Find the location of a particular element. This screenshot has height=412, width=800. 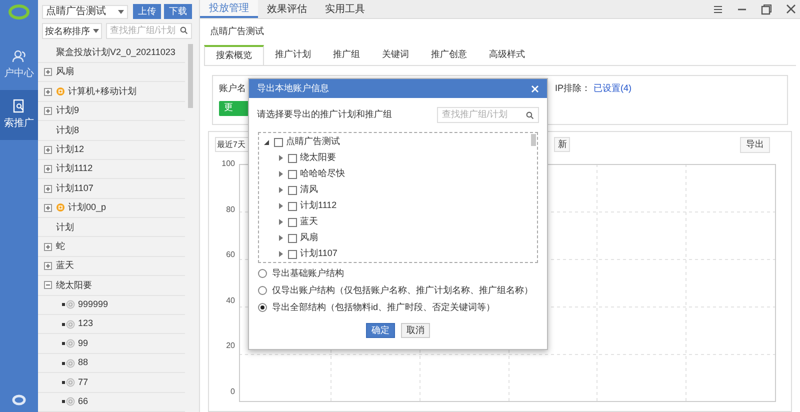

plan-list-item: 绕太阳要 is located at coordinates (111, 286).